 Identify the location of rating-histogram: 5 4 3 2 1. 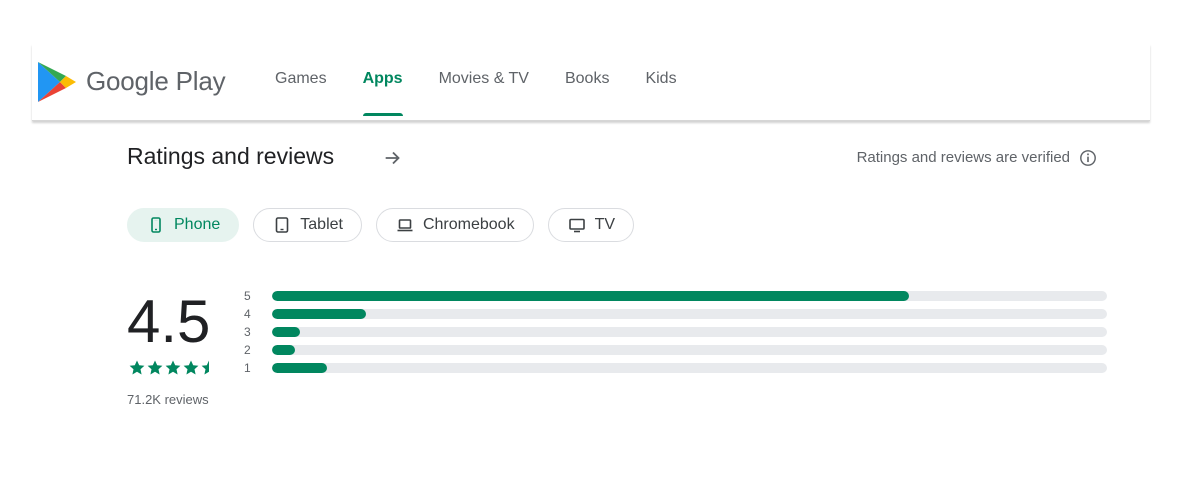
(675, 332).